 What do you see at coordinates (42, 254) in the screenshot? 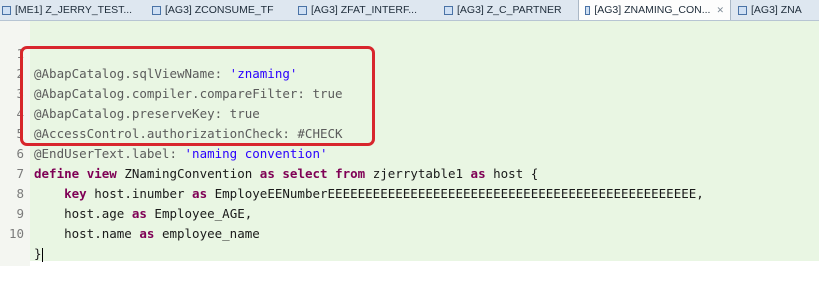
I see `text-cursor` at bounding box center [42, 254].